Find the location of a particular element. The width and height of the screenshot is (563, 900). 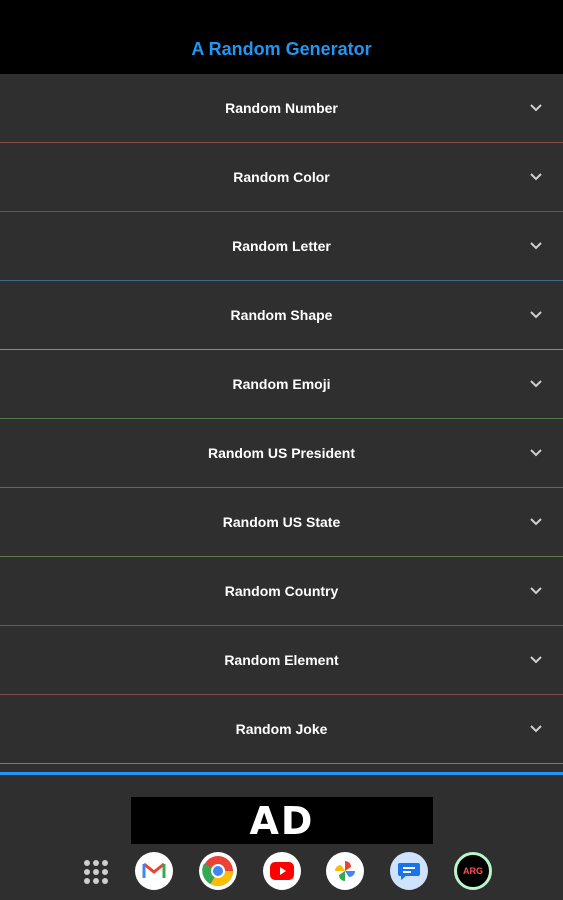

accordion-random-us-president: Random US President is located at coordinates (281, 453).